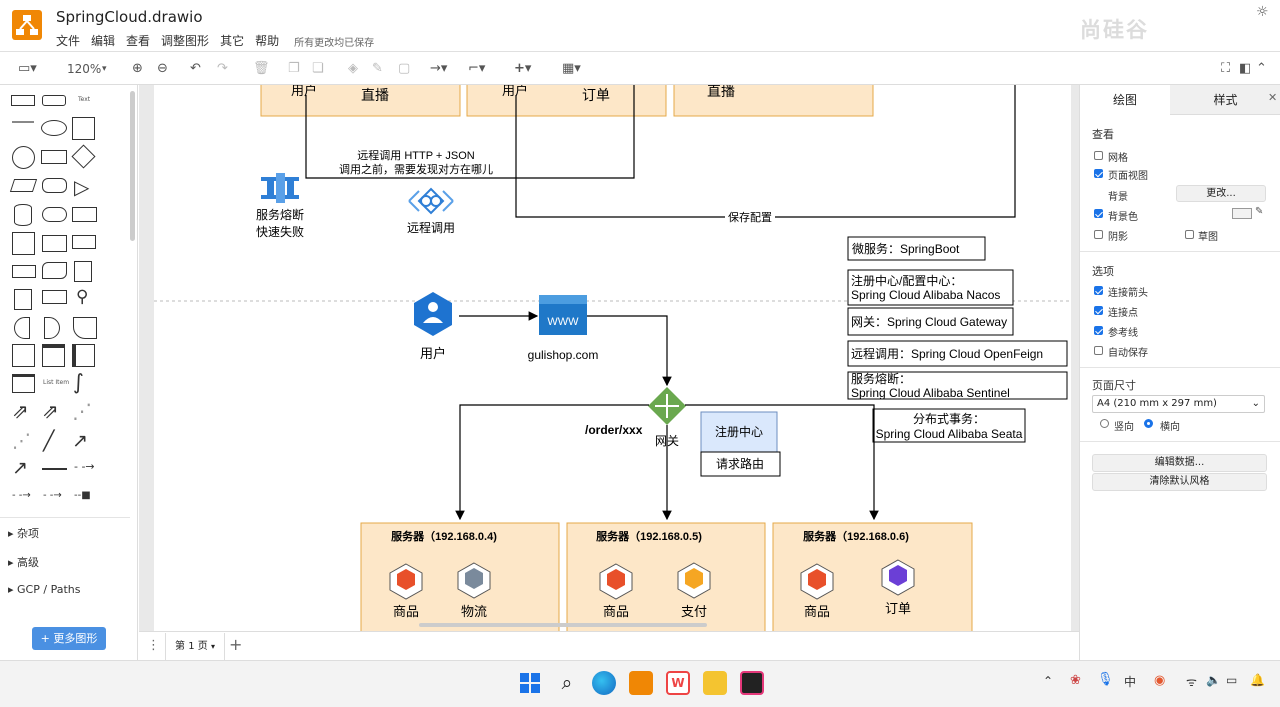 The width and height of the screenshot is (1280, 707). What do you see at coordinates (1098, 155) in the screenshot?
I see `grid-checkbox` at bounding box center [1098, 155].